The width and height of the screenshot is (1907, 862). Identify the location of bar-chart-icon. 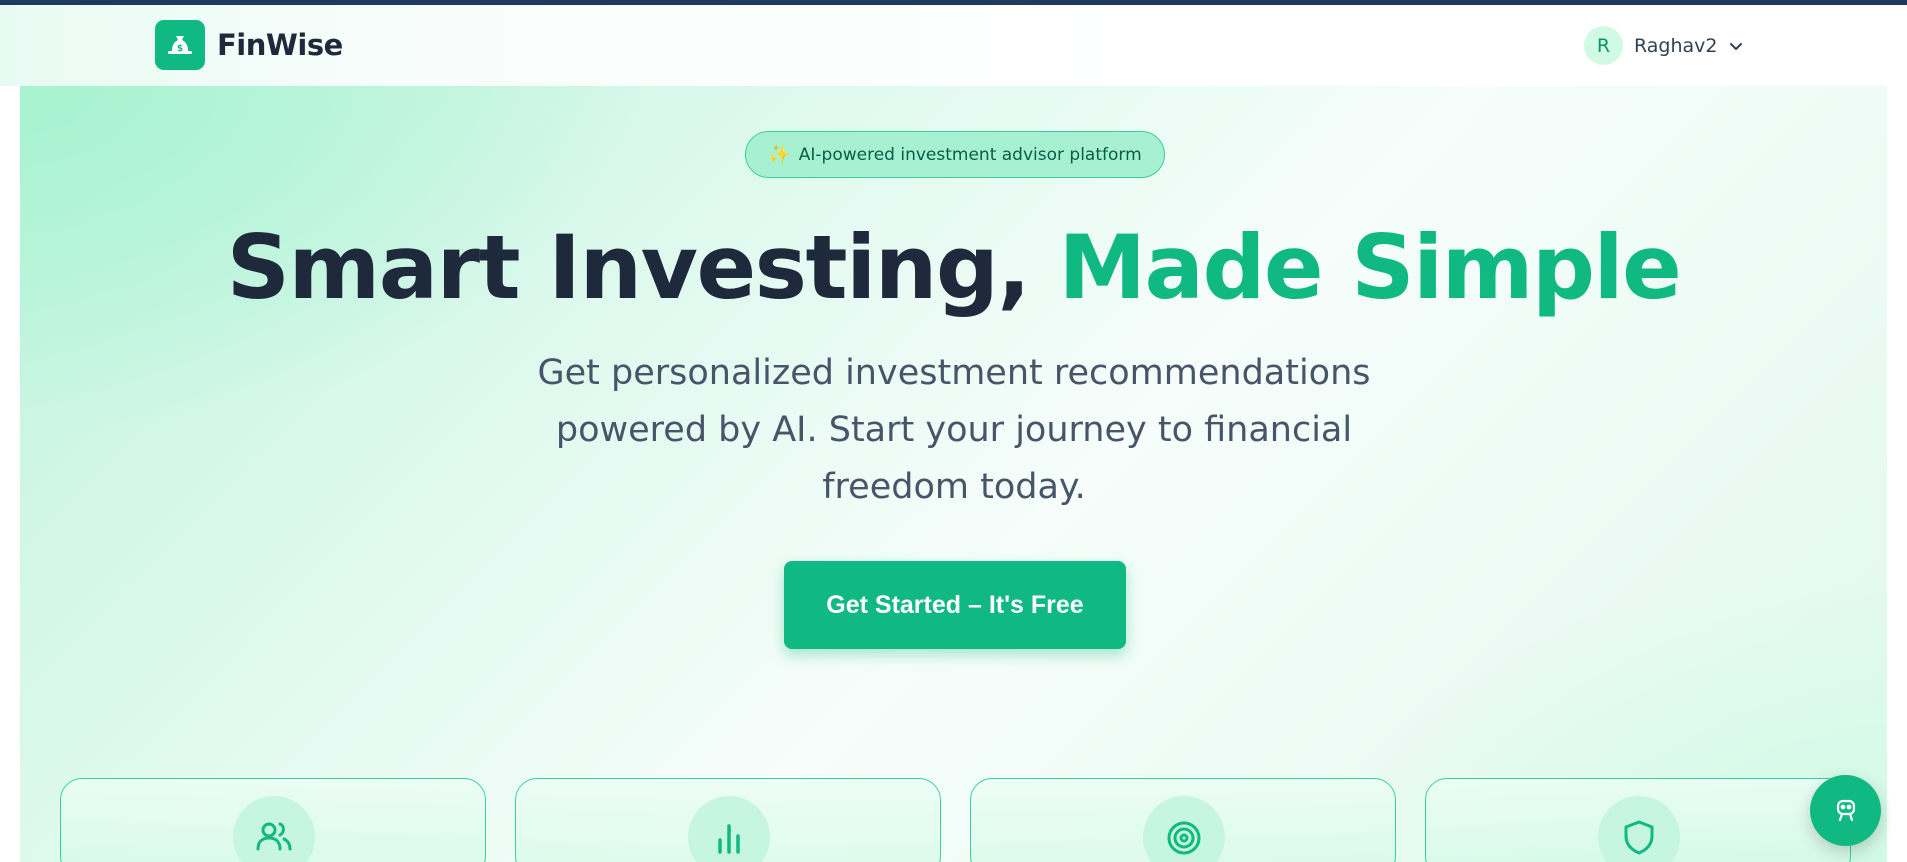
(729, 829).